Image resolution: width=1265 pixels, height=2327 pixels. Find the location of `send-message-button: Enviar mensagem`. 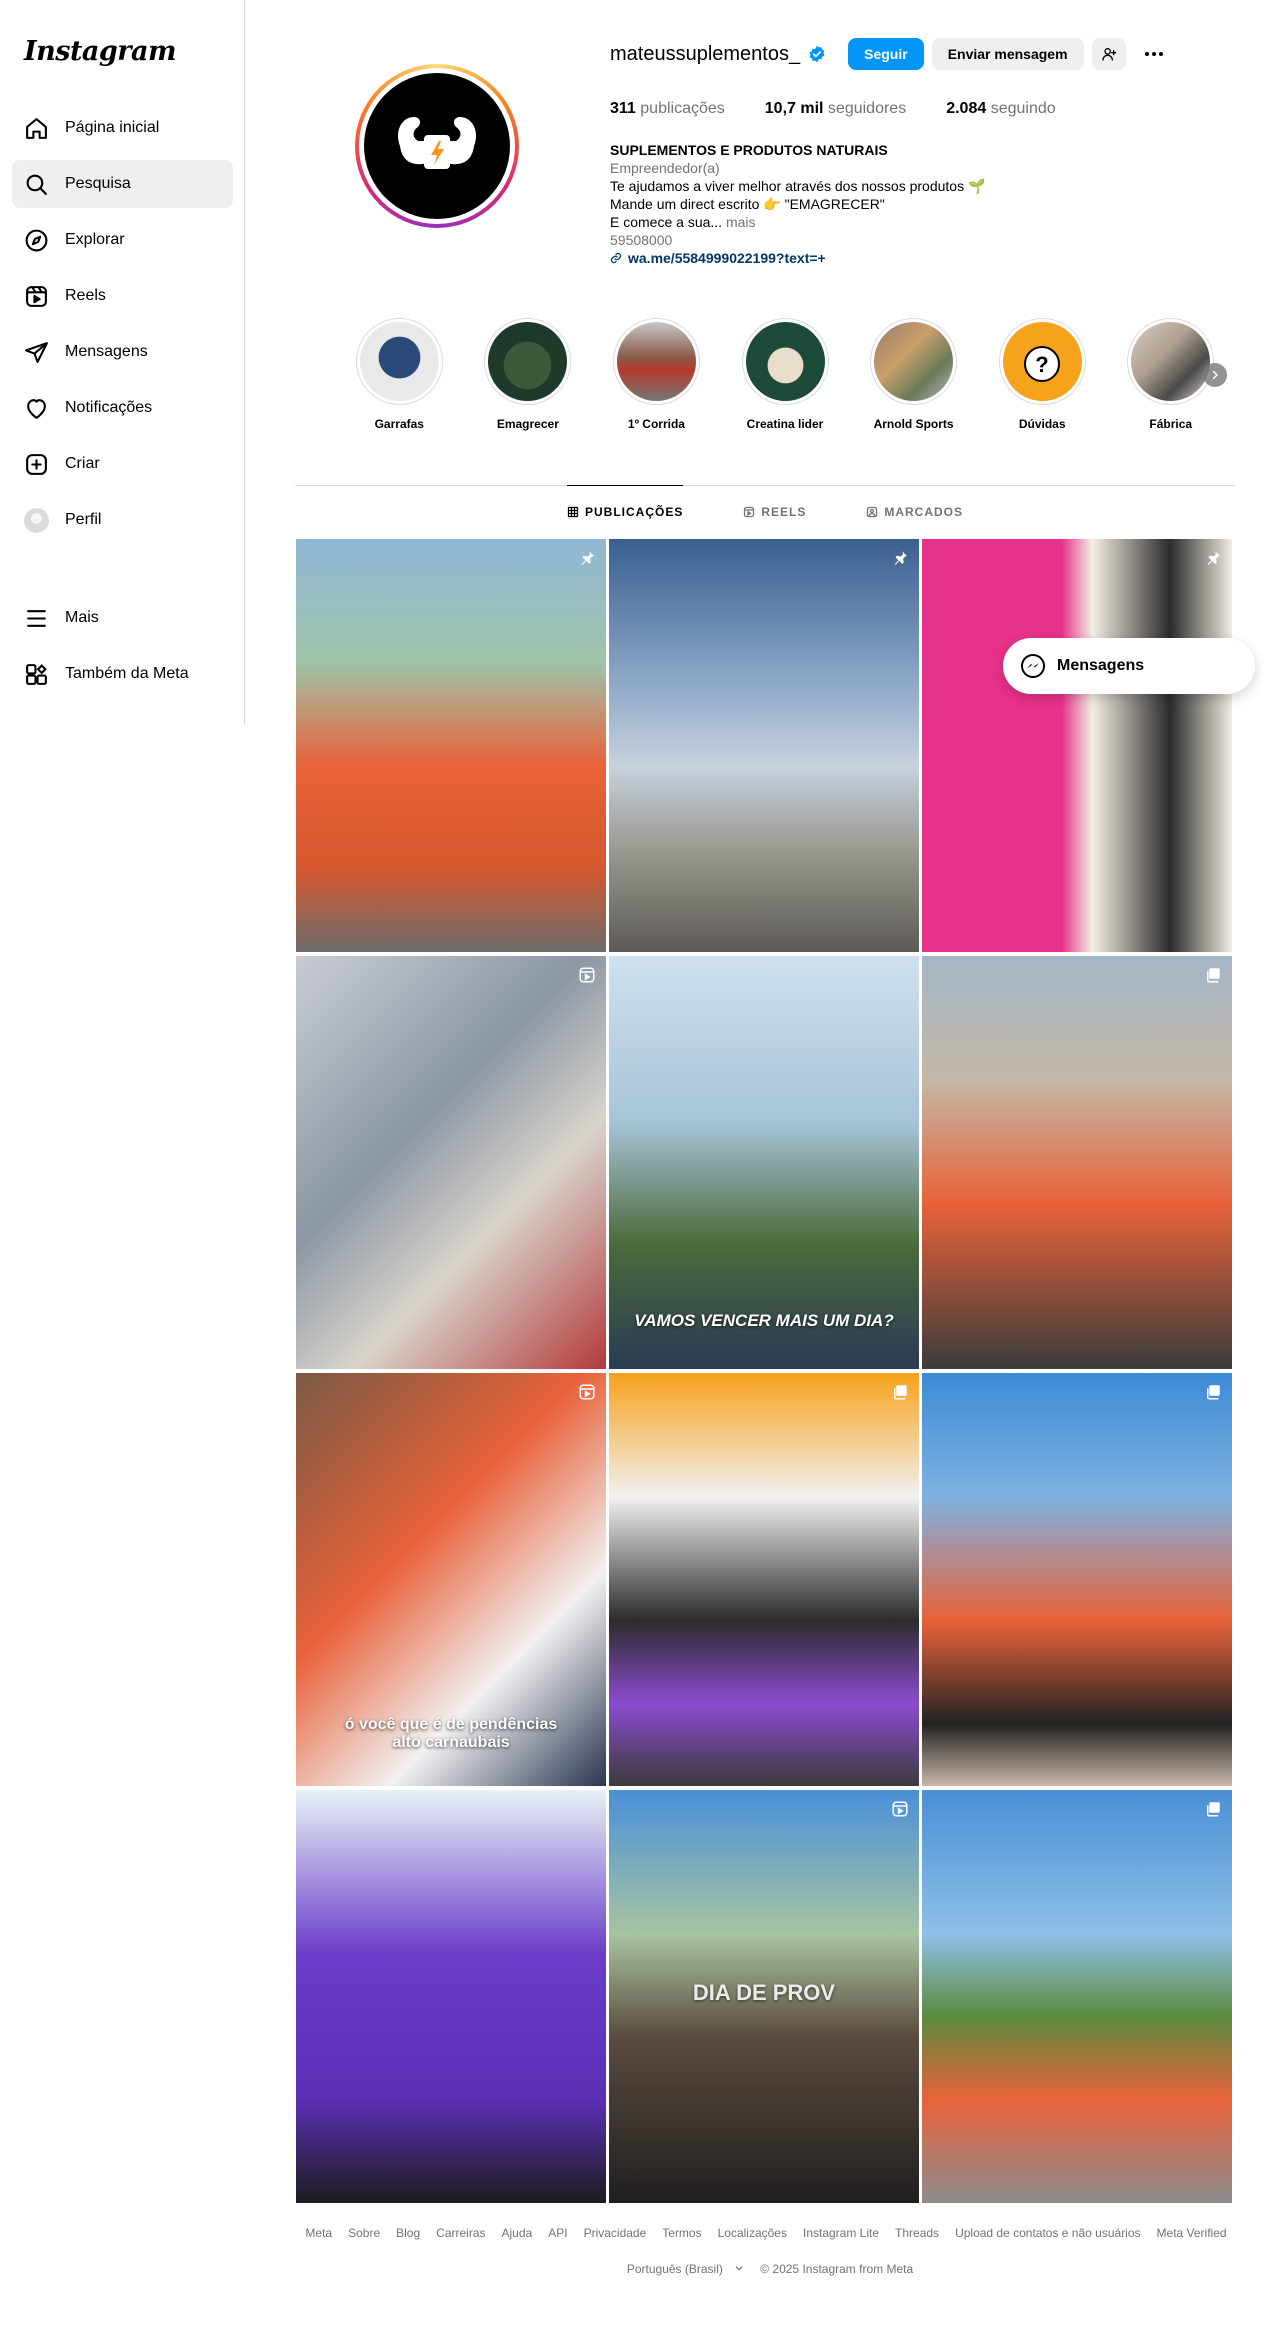

send-message-button: Enviar mensagem is located at coordinates (1007, 54).